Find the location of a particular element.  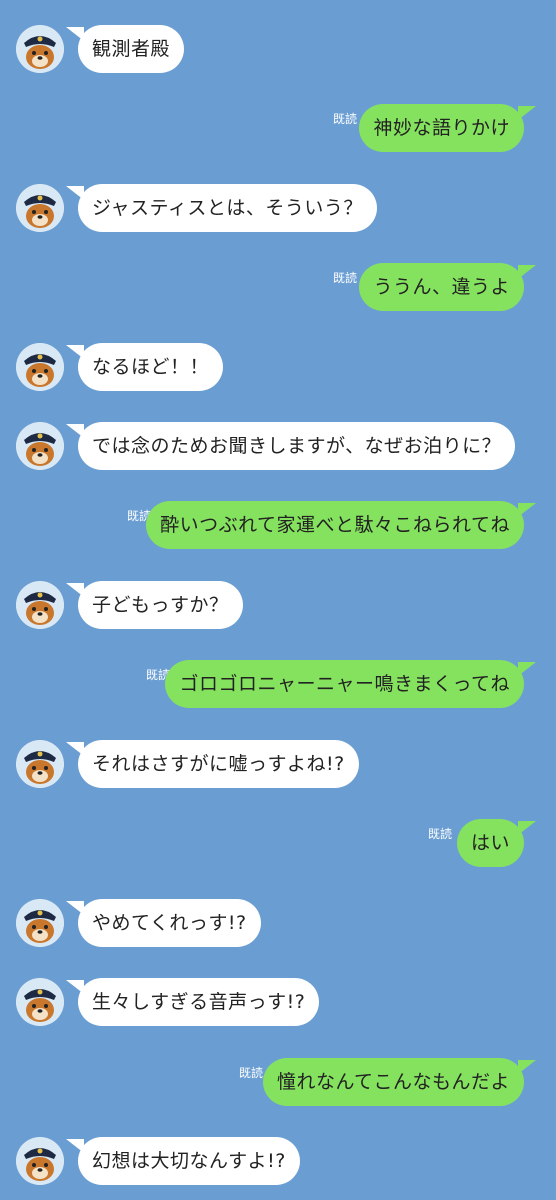

message-bubble: ゴロゴロニャーニャー鳴きまくってね is located at coordinates (344, 684).